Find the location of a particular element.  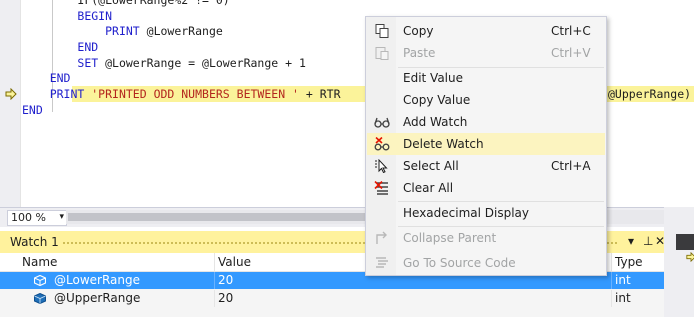

zoom-value: 100 % is located at coordinates (28, 217).